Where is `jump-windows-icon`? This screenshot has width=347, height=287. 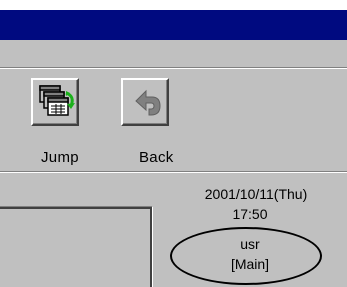
jump-windows-icon is located at coordinates (57, 100).